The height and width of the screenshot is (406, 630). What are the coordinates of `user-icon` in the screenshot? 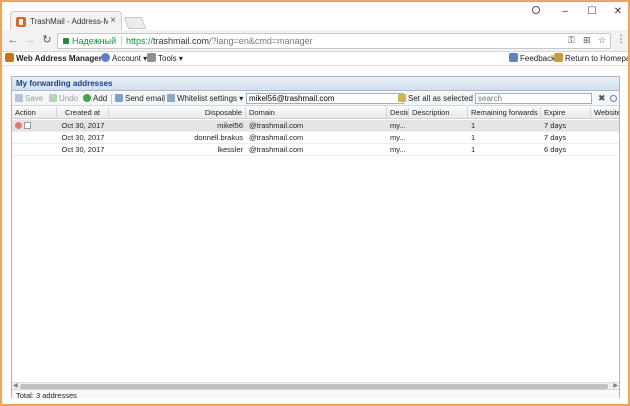 It's located at (105, 57).